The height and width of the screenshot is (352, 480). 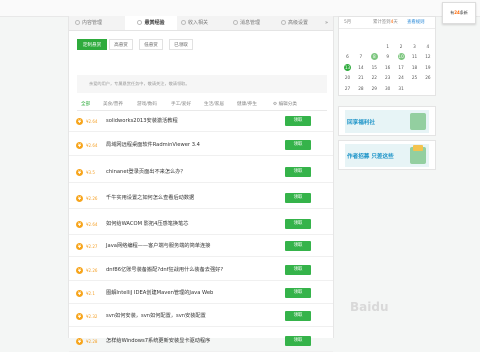 I want to click on calendar-day: 31, so click(x=401, y=89).